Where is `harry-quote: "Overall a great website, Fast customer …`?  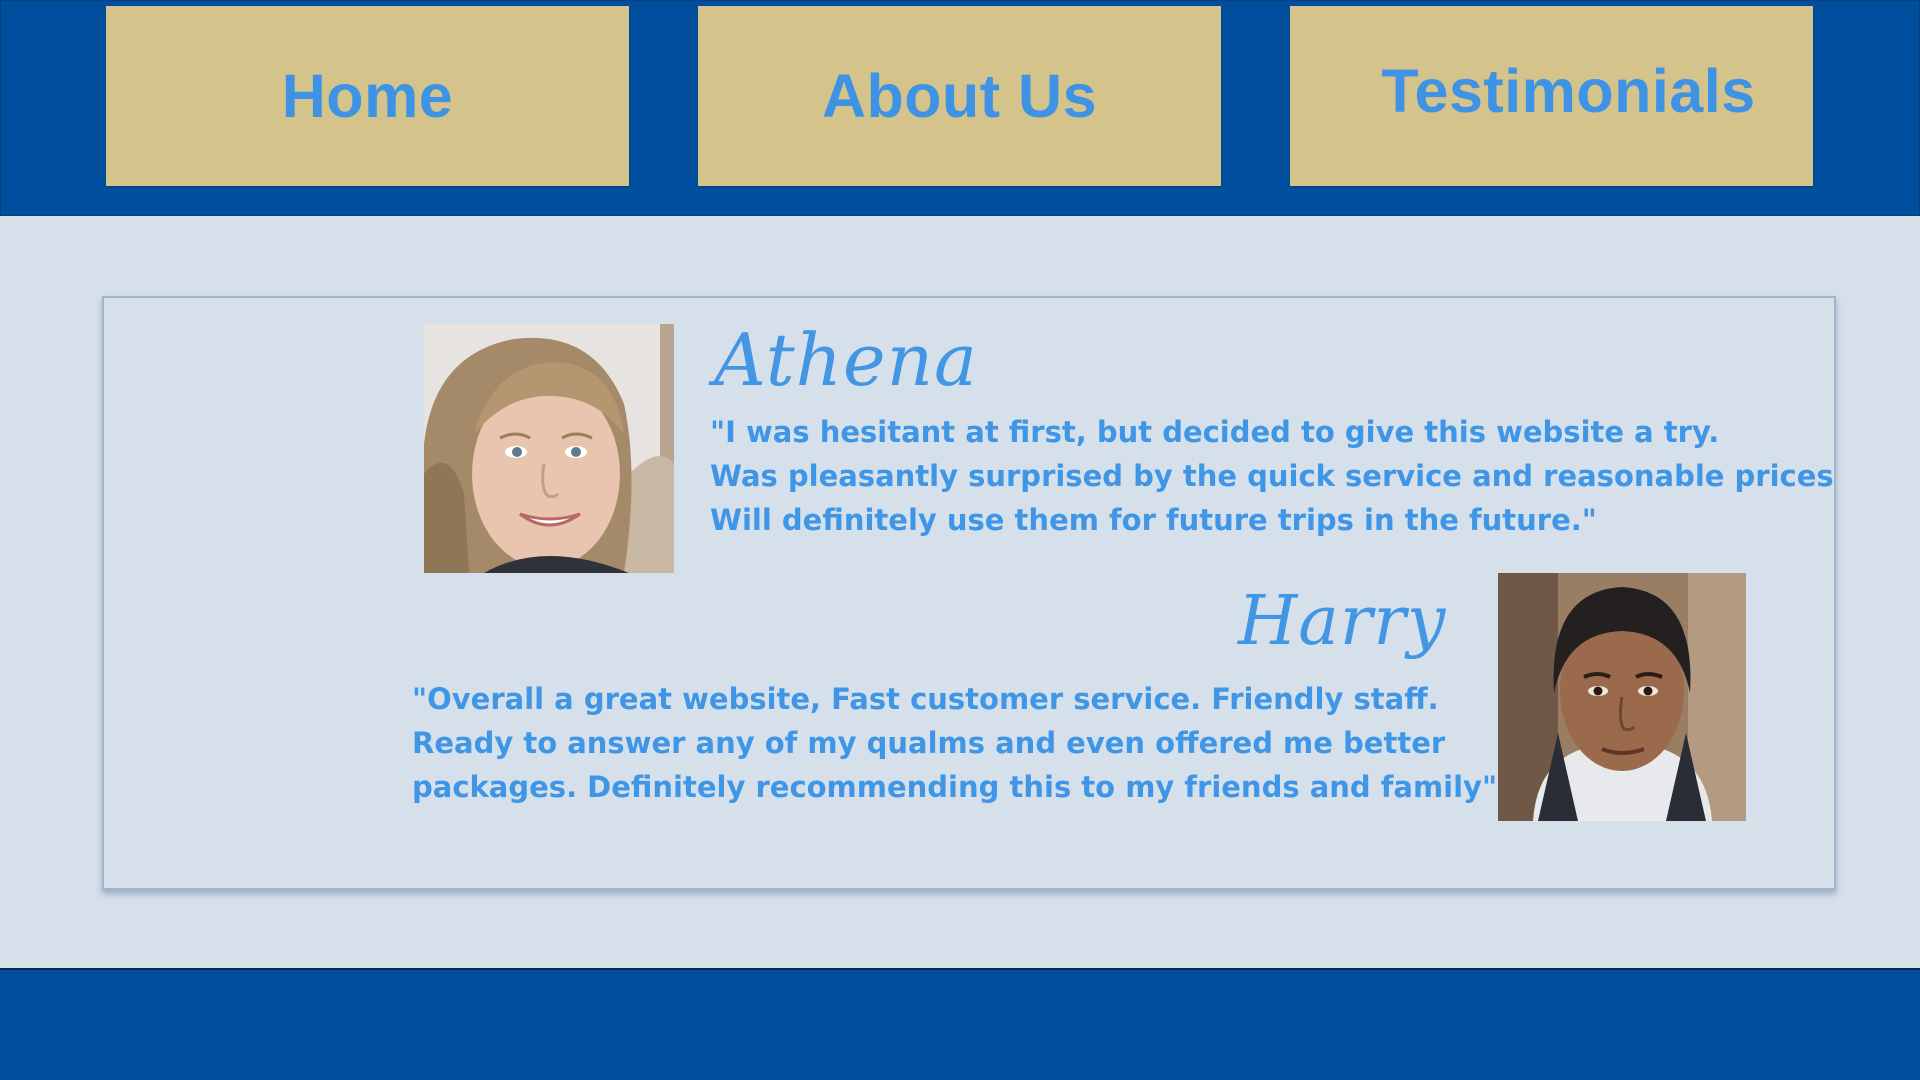 harry-quote: "Overall a great website, Fast customer … is located at coordinates (954, 743).